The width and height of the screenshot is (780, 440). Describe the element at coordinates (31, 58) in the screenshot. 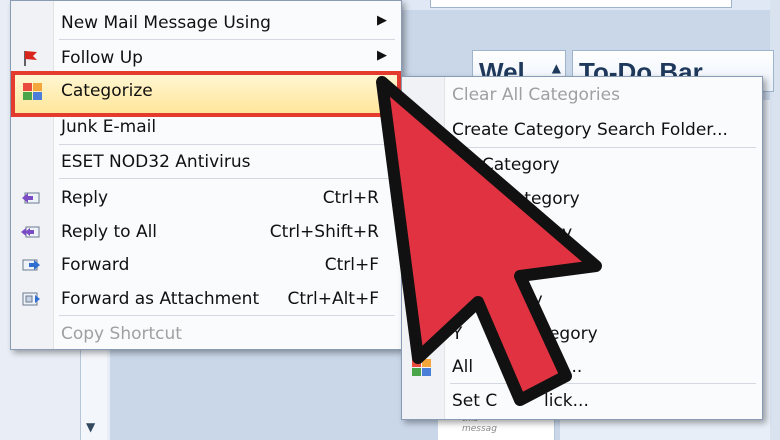

I see `red-flag-icon` at that location.